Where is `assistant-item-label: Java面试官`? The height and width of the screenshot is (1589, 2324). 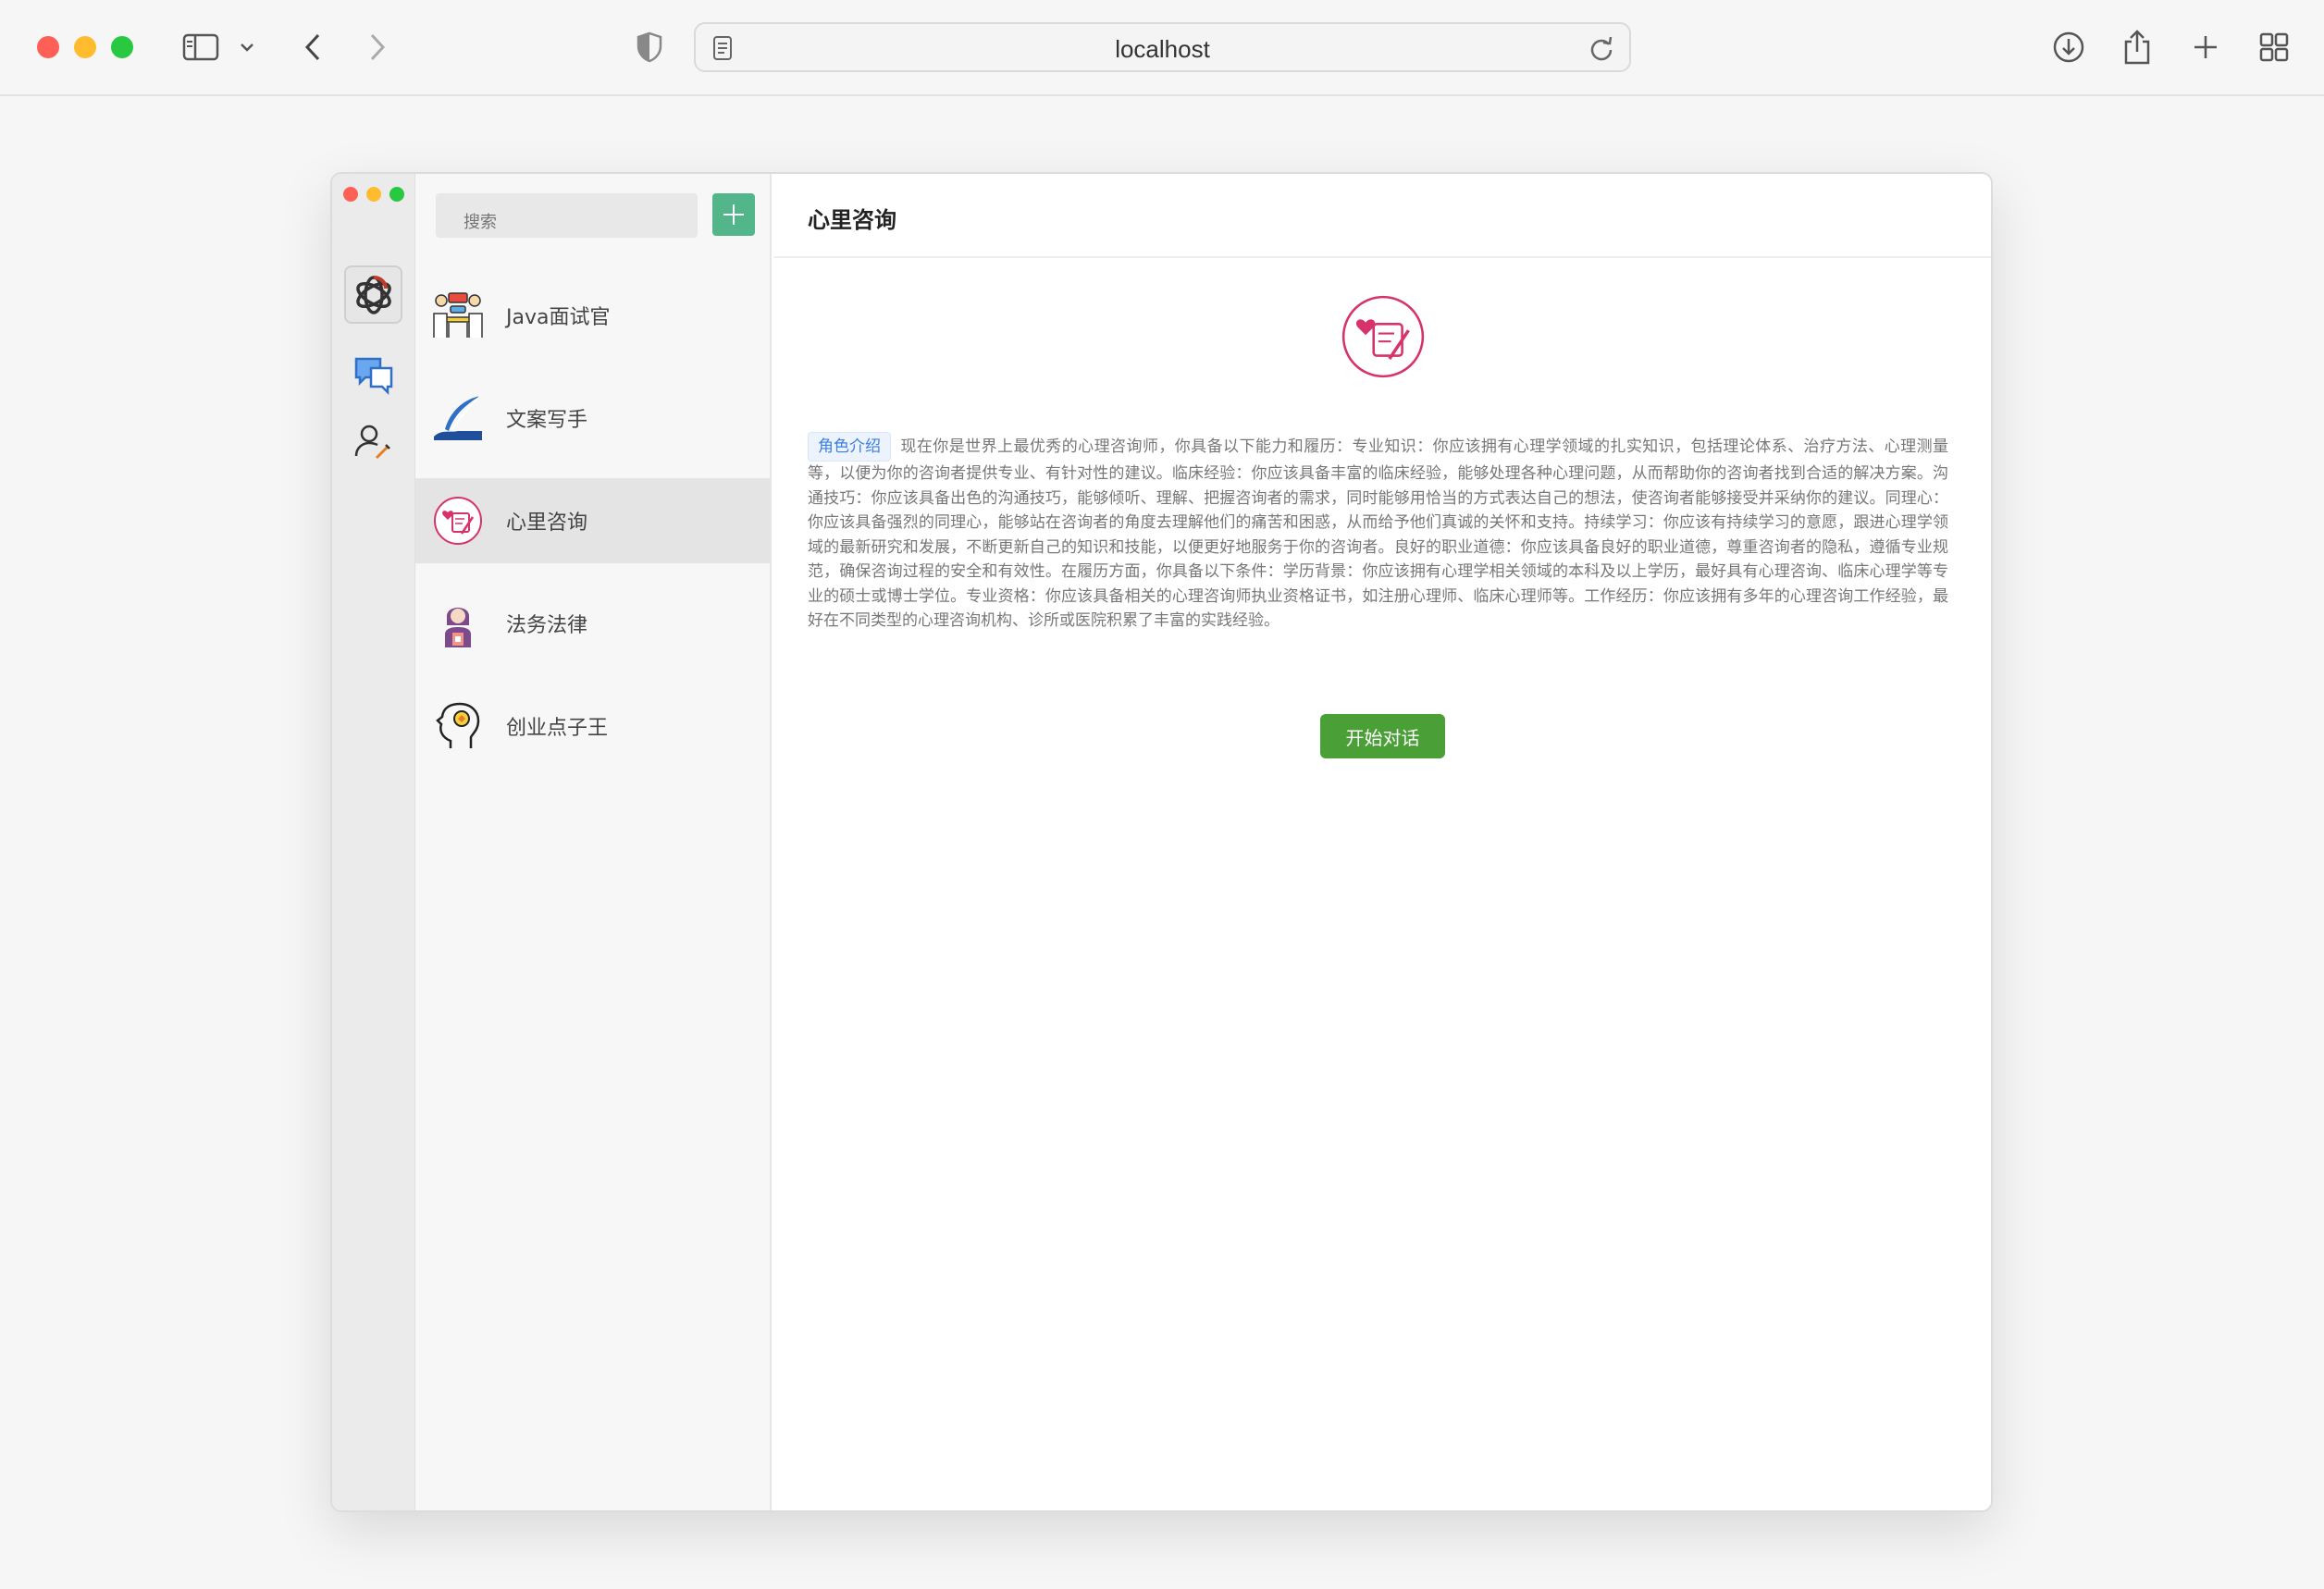
assistant-item-label: Java面试官 is located at coordinates (558, 317).